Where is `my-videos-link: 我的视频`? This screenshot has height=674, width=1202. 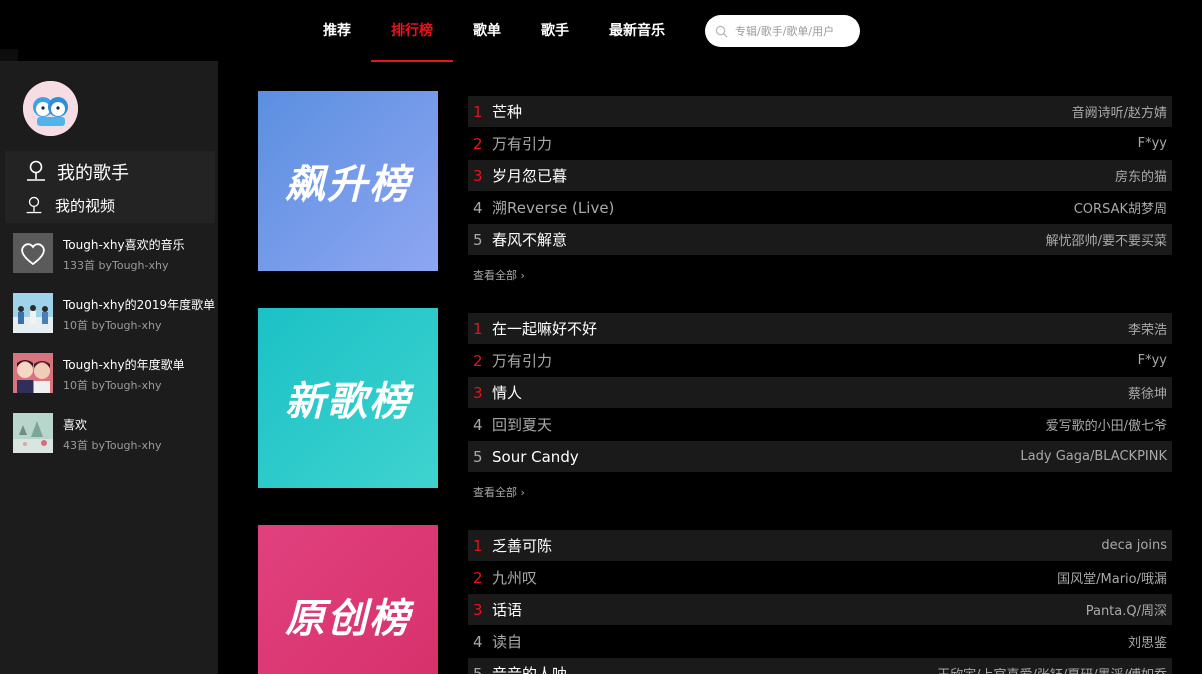 my-videos-link: 我的视频 is located at coordinates (70, 205).